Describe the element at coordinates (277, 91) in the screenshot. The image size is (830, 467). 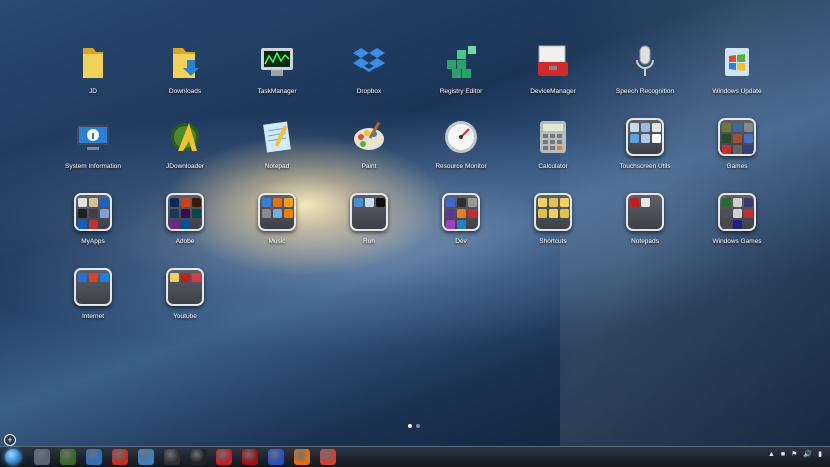
I see `app-label: TaskManager` at that location.